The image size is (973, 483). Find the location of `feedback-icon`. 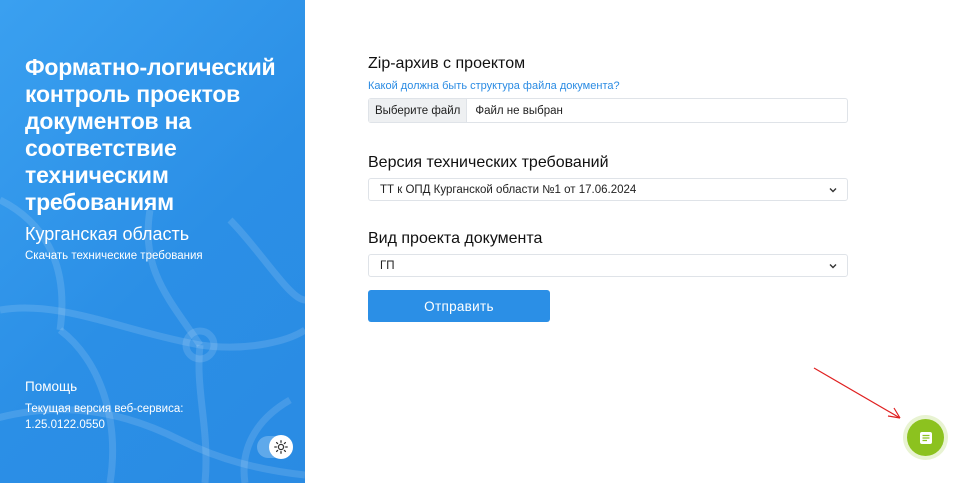

feedback-icon is located at coordinates (925, 437).